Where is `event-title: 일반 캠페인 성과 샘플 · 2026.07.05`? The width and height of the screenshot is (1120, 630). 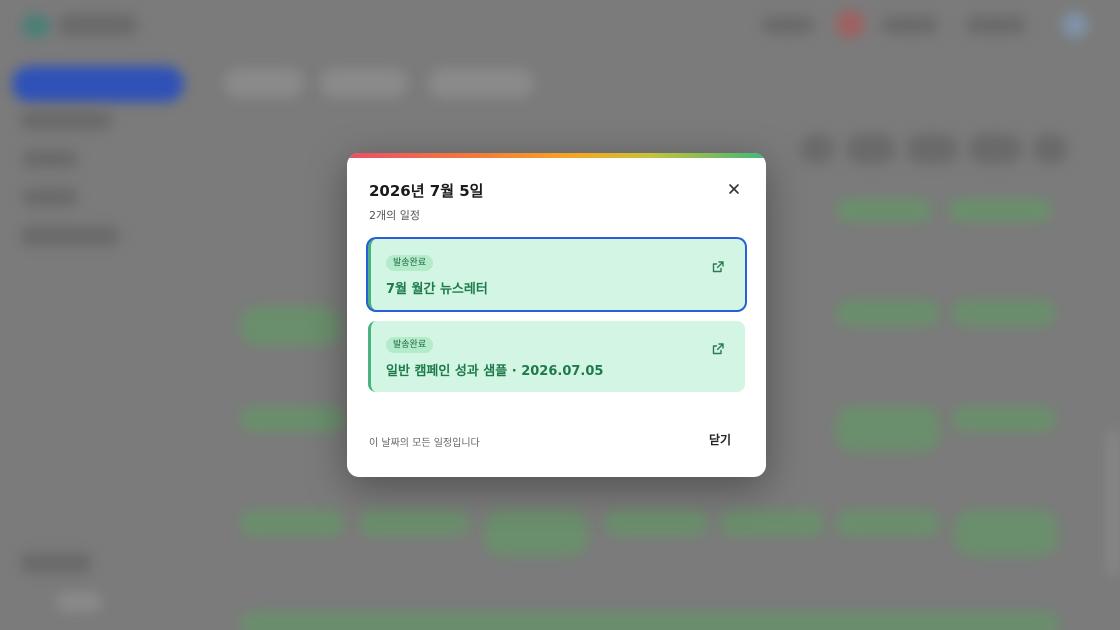 event-title: 일반 캠페인 성과 샘플 · 2026.07.05 is located at coordinates (495, 371).